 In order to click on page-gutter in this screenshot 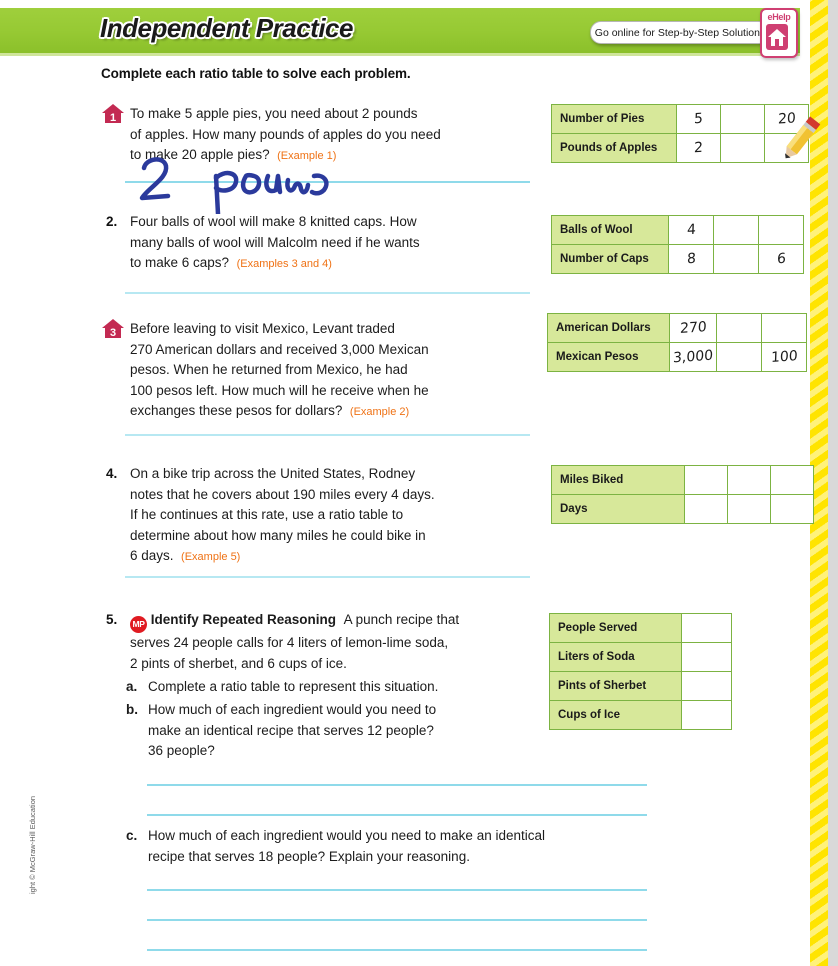, I will do `click(833, 483)`.